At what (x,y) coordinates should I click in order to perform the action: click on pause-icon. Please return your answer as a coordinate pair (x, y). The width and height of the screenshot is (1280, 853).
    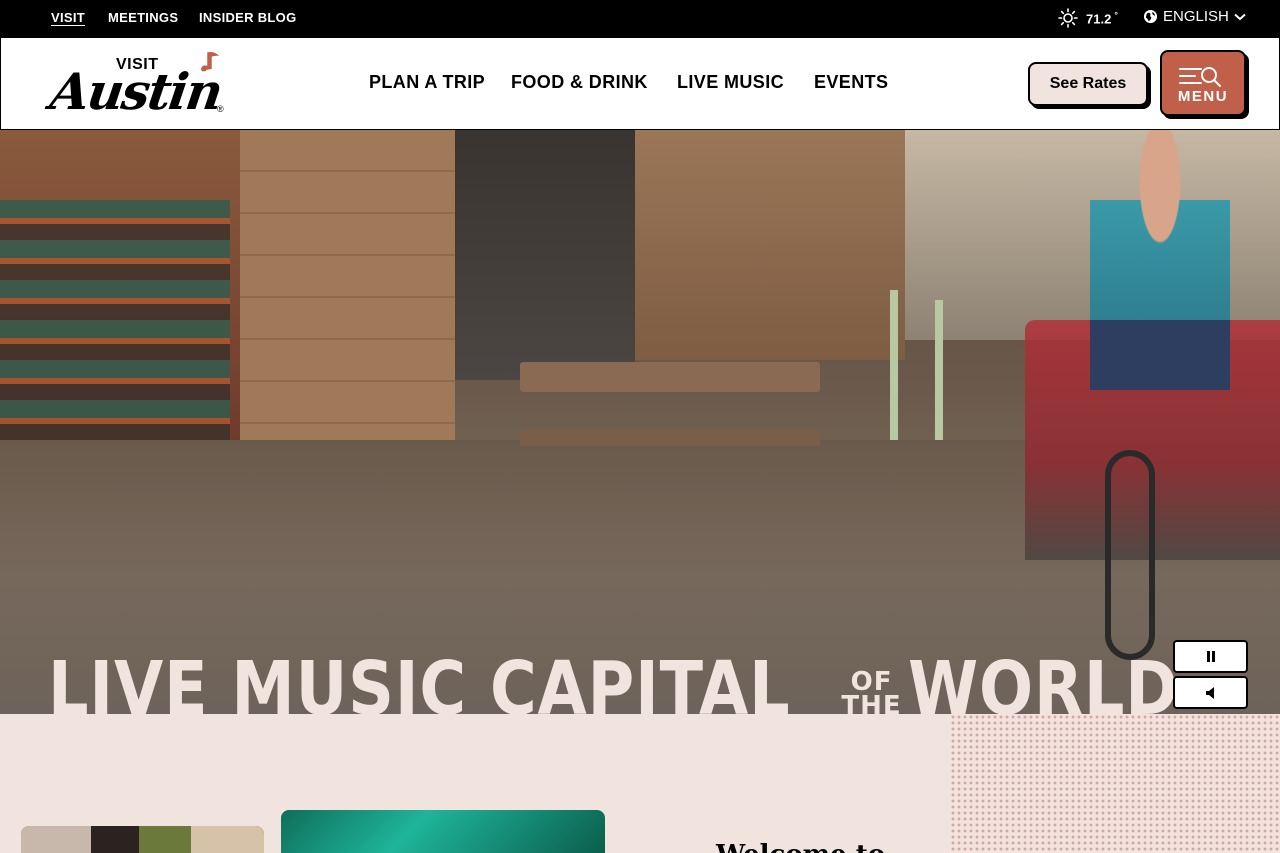
    Looking at the image, I should click on (1210, 656).